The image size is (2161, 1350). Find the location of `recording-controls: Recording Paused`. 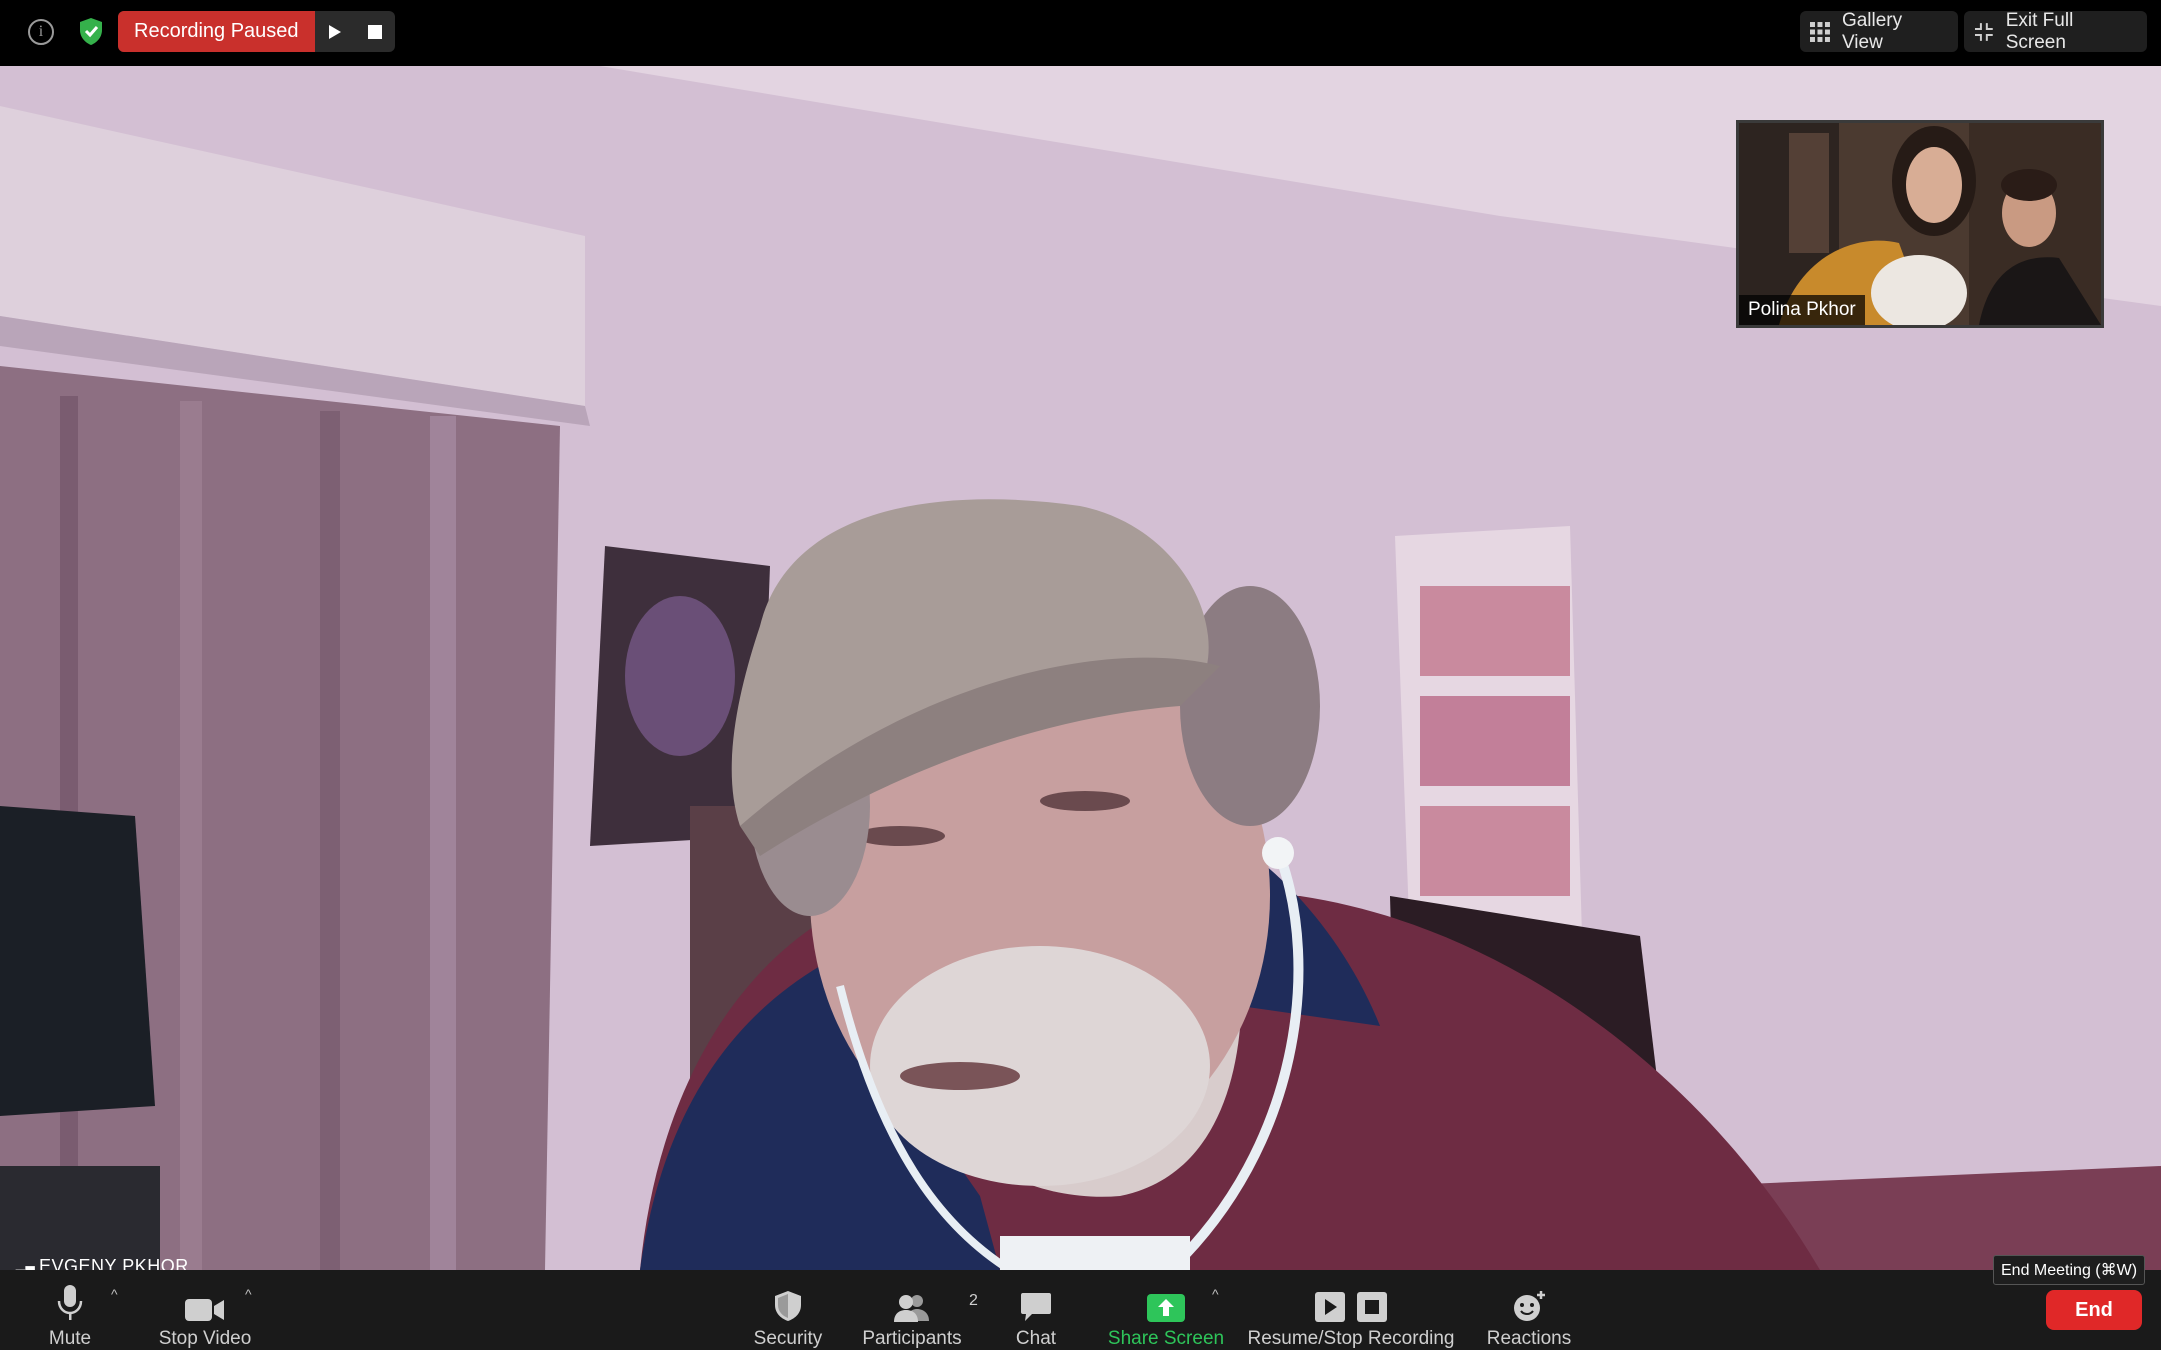

recording-controls: Recording Paused is located at coordinates (256, 31).